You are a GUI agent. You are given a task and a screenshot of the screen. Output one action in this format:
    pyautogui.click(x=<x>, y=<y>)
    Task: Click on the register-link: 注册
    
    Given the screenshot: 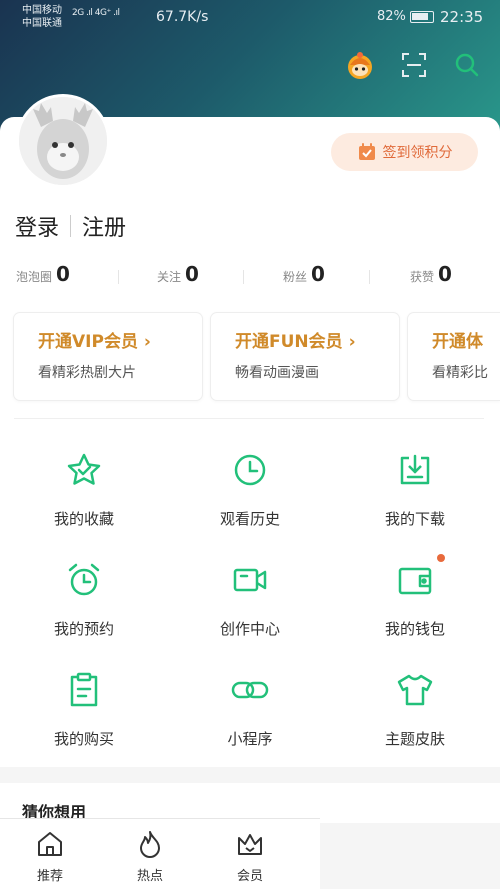 What is the action you would take?
    pyautogui.click(x=104, y=226)
    